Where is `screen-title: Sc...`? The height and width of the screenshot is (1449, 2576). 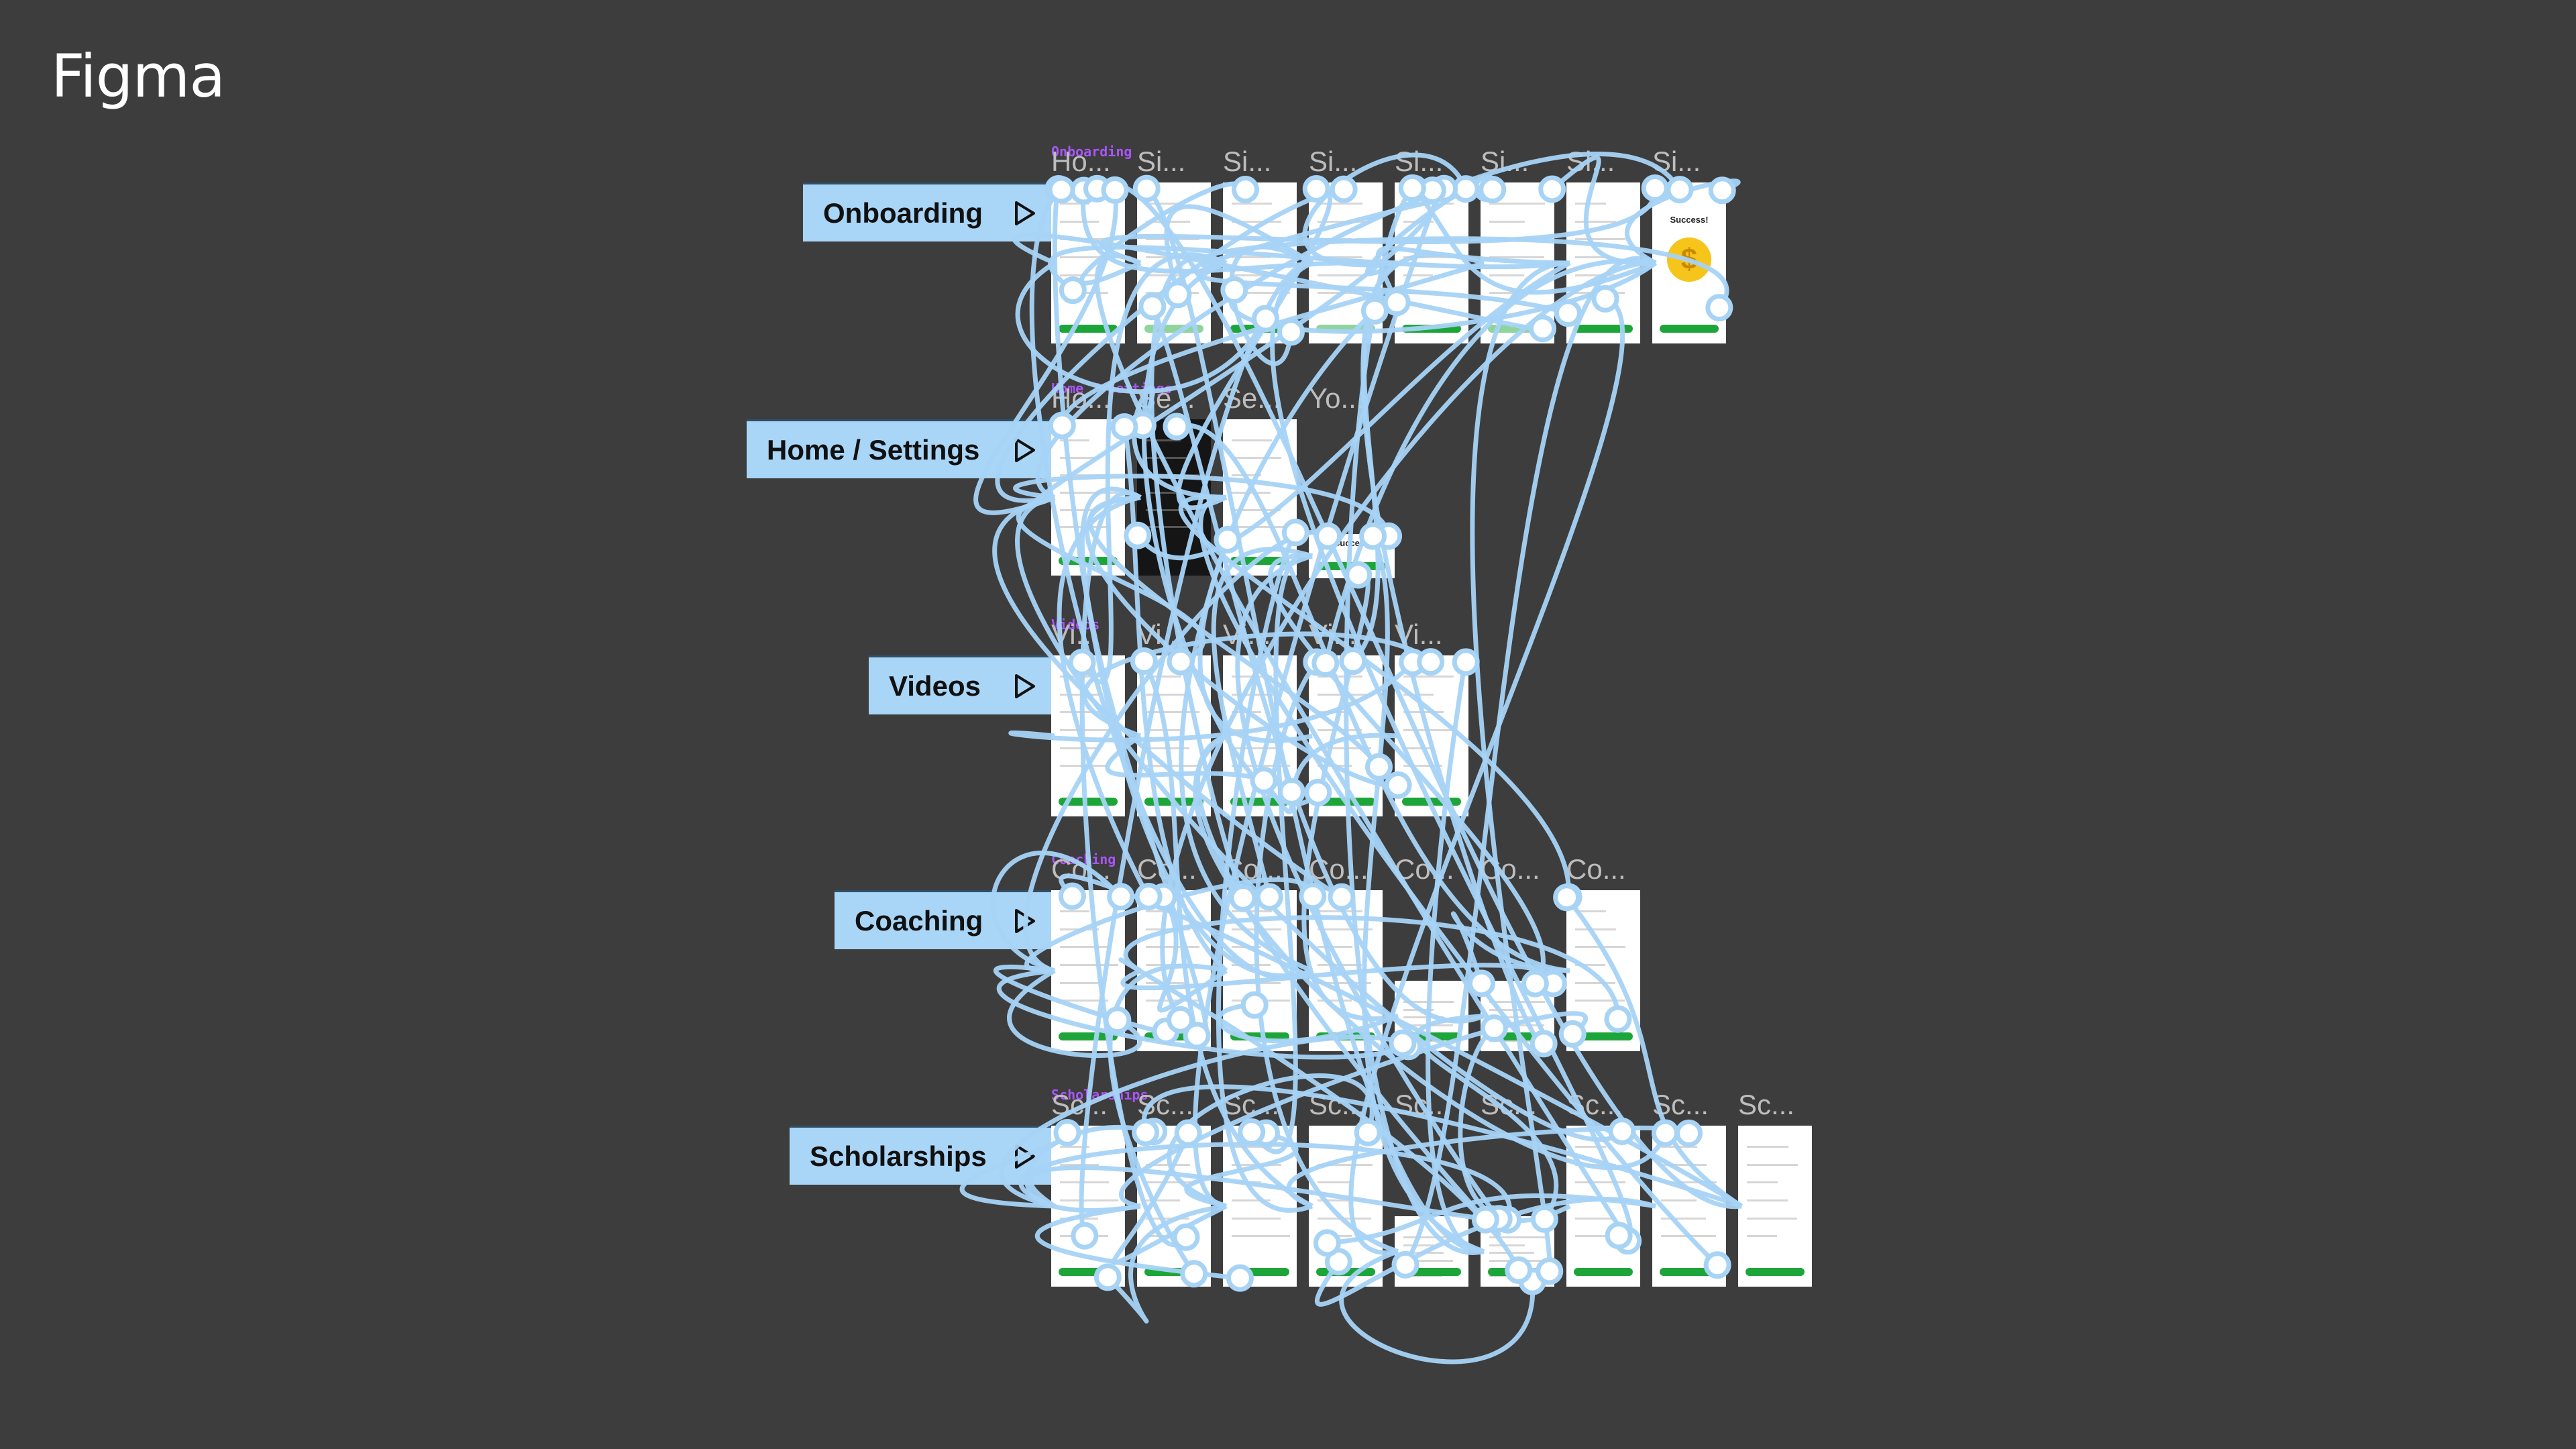 screen-title: Sc... is located at coordinates (1509, 1104).